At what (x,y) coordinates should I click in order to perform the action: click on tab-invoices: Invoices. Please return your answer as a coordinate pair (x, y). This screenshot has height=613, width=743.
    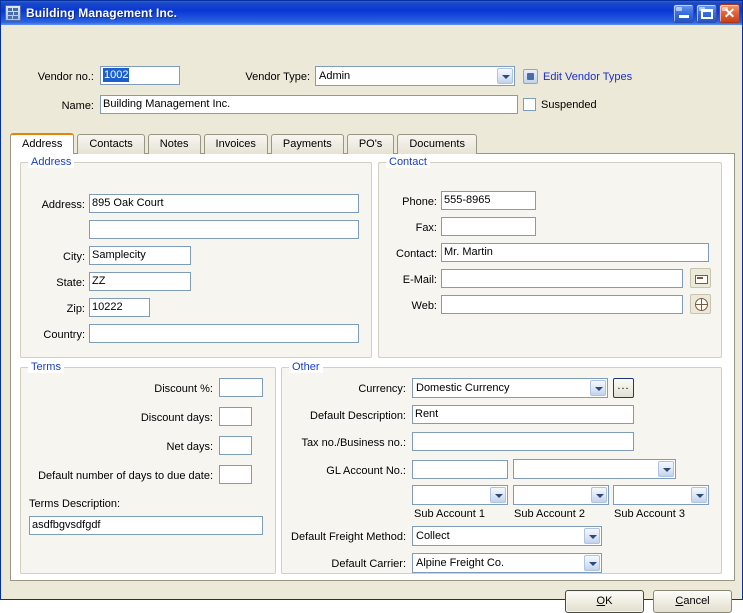
    Looking at the image, I should click on (235, 144).